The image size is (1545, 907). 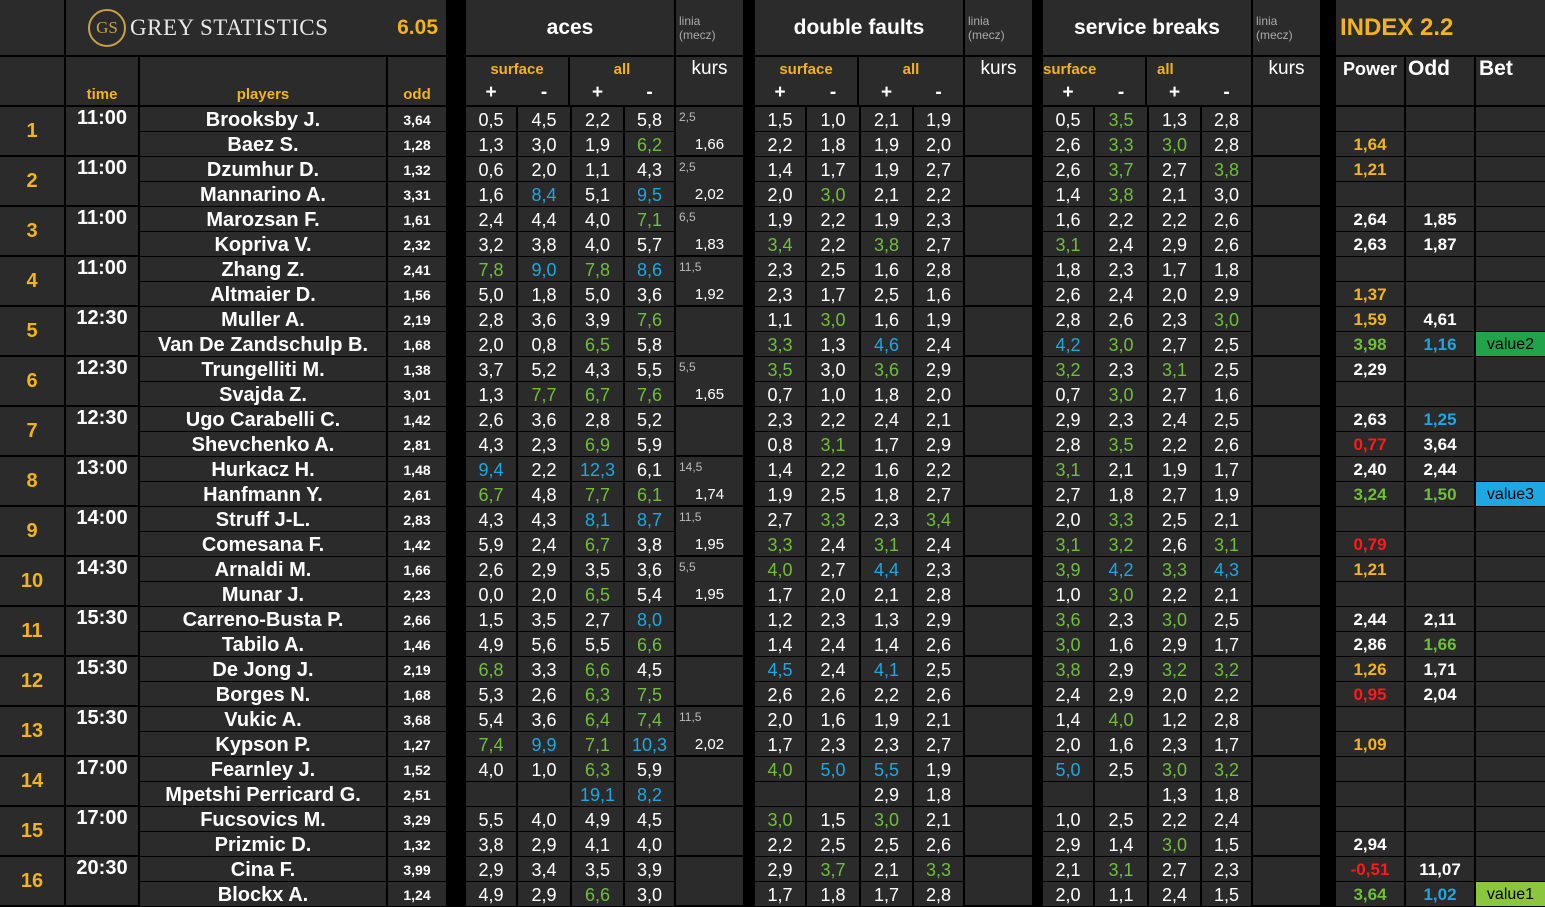 I want to click on sb-group-header: service breaks, so click(x=1147, y=27).